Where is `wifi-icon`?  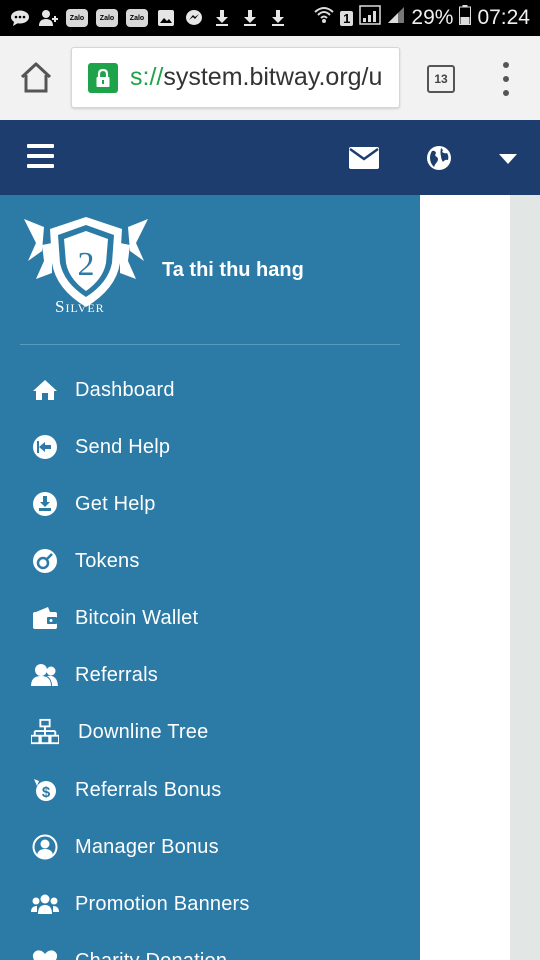 wifi-icon is located at coordinates (324, 18).